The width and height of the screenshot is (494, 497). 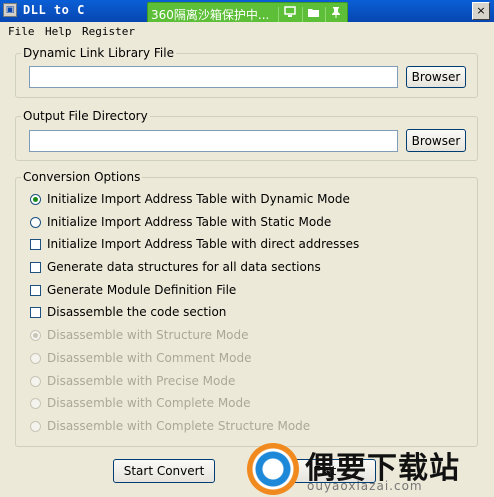 What do you see at coordinates (35, 358) in the screenshot?
I see `option-disasm-comment-radio` at bounding box center [35, 358].